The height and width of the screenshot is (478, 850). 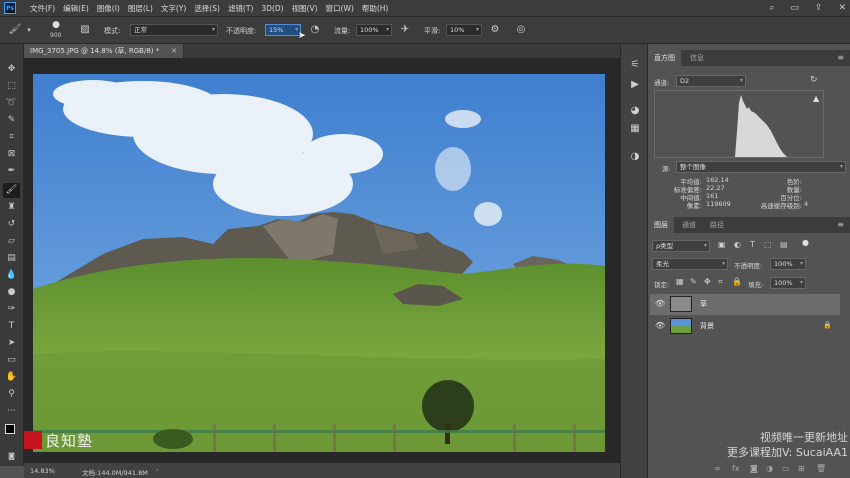 I want to click on layer-style-icon: fx, so click(x=736, y=468).